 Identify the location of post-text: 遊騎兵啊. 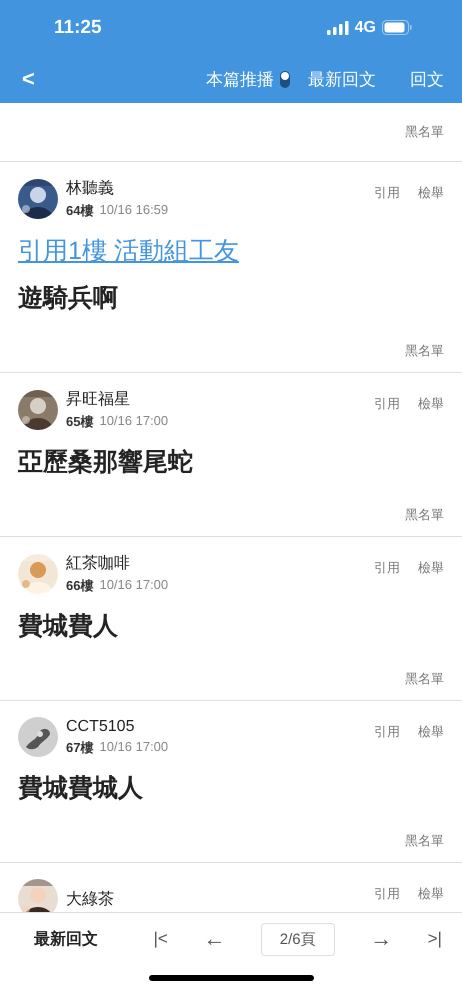
(68, 298).